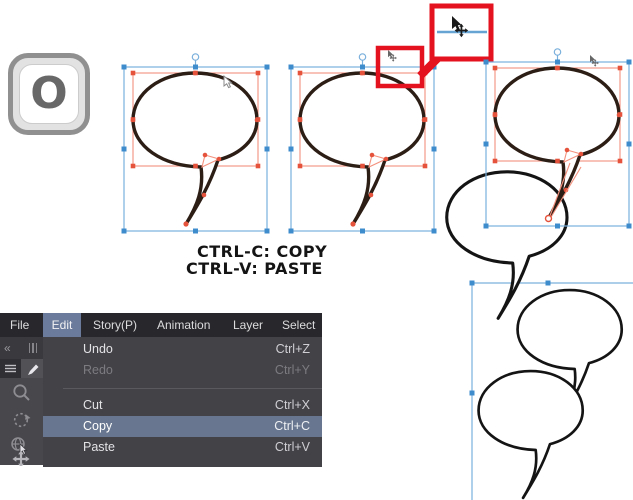 Image resolution: width=633 pixels, height=500 pixels. What do you see at coordinates (7, 348) in the screenshot?
I see `collapse-icon: «` at bounding box center [7, 348].